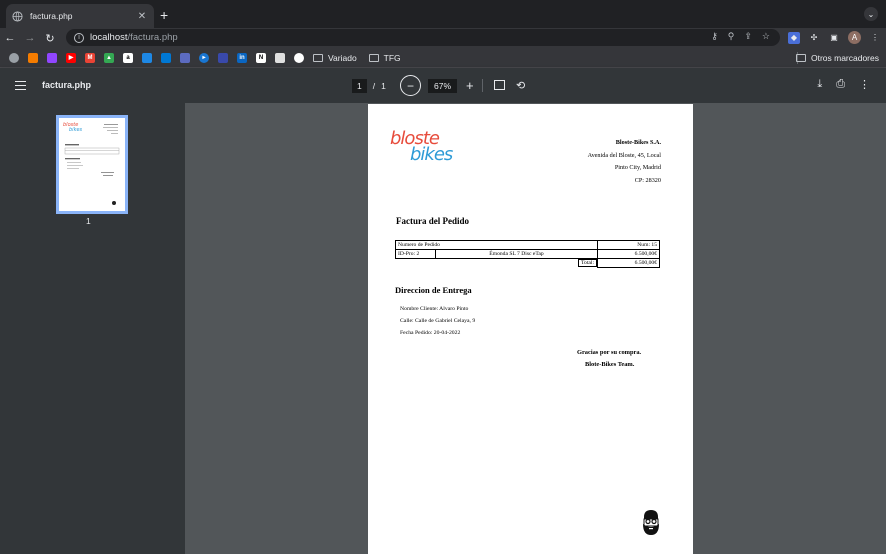  What do you see at coordinates (142, 16) in the screenshot?
I see `close-tab-icon: ✕` at bounding box center [142, 16].